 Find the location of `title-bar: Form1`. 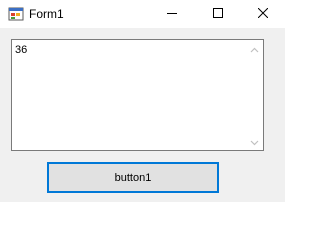

title-bar: Form1 is located at coordinates (142, 14).